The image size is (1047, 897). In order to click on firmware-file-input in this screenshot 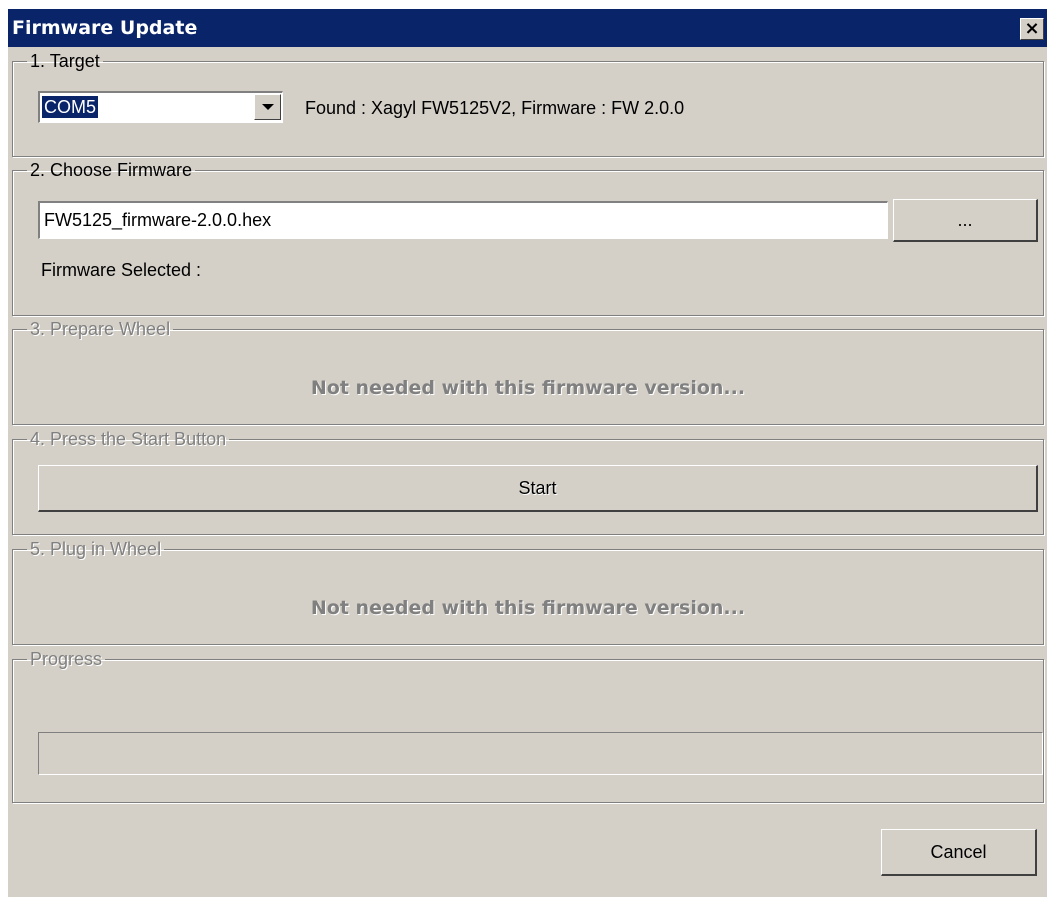, I will do `click(463, 220)`.